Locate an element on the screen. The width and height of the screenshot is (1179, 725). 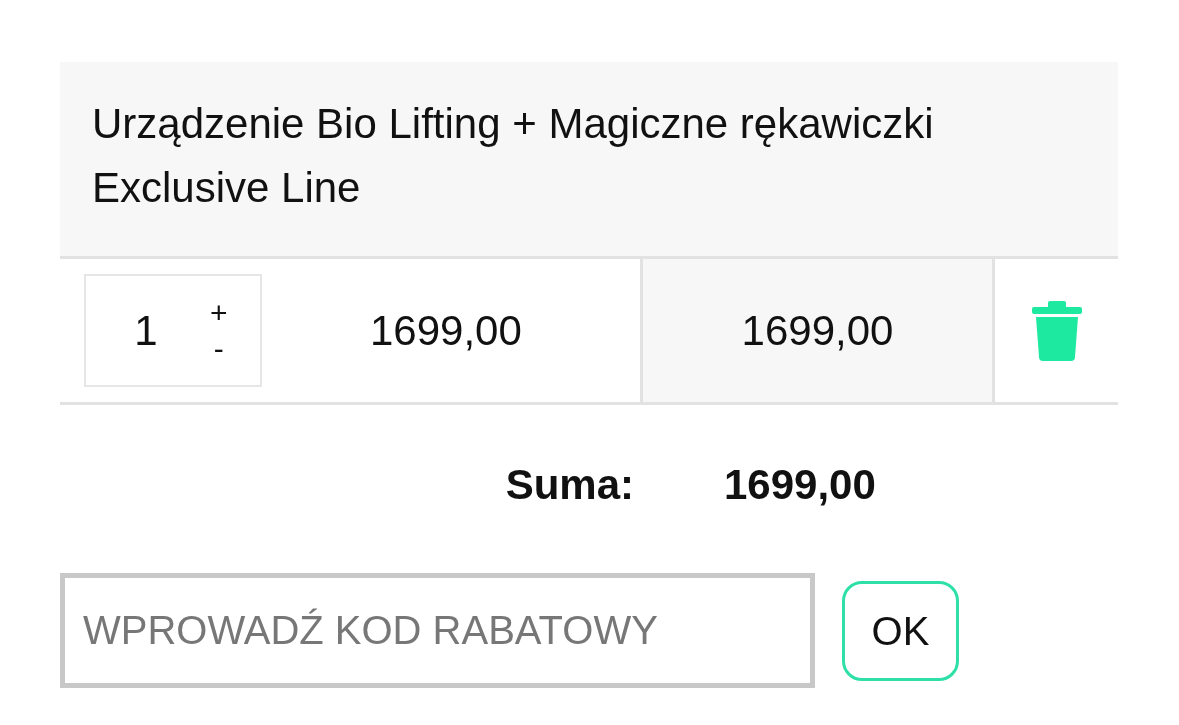
trash-icon is located at coordinates (1056, 330).